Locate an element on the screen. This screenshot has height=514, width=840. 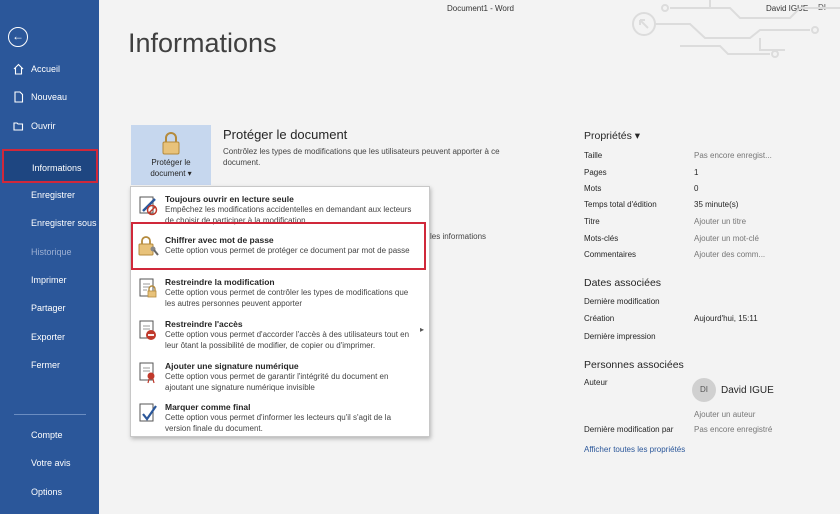
lock-icon is located at coordinates (171, 143).